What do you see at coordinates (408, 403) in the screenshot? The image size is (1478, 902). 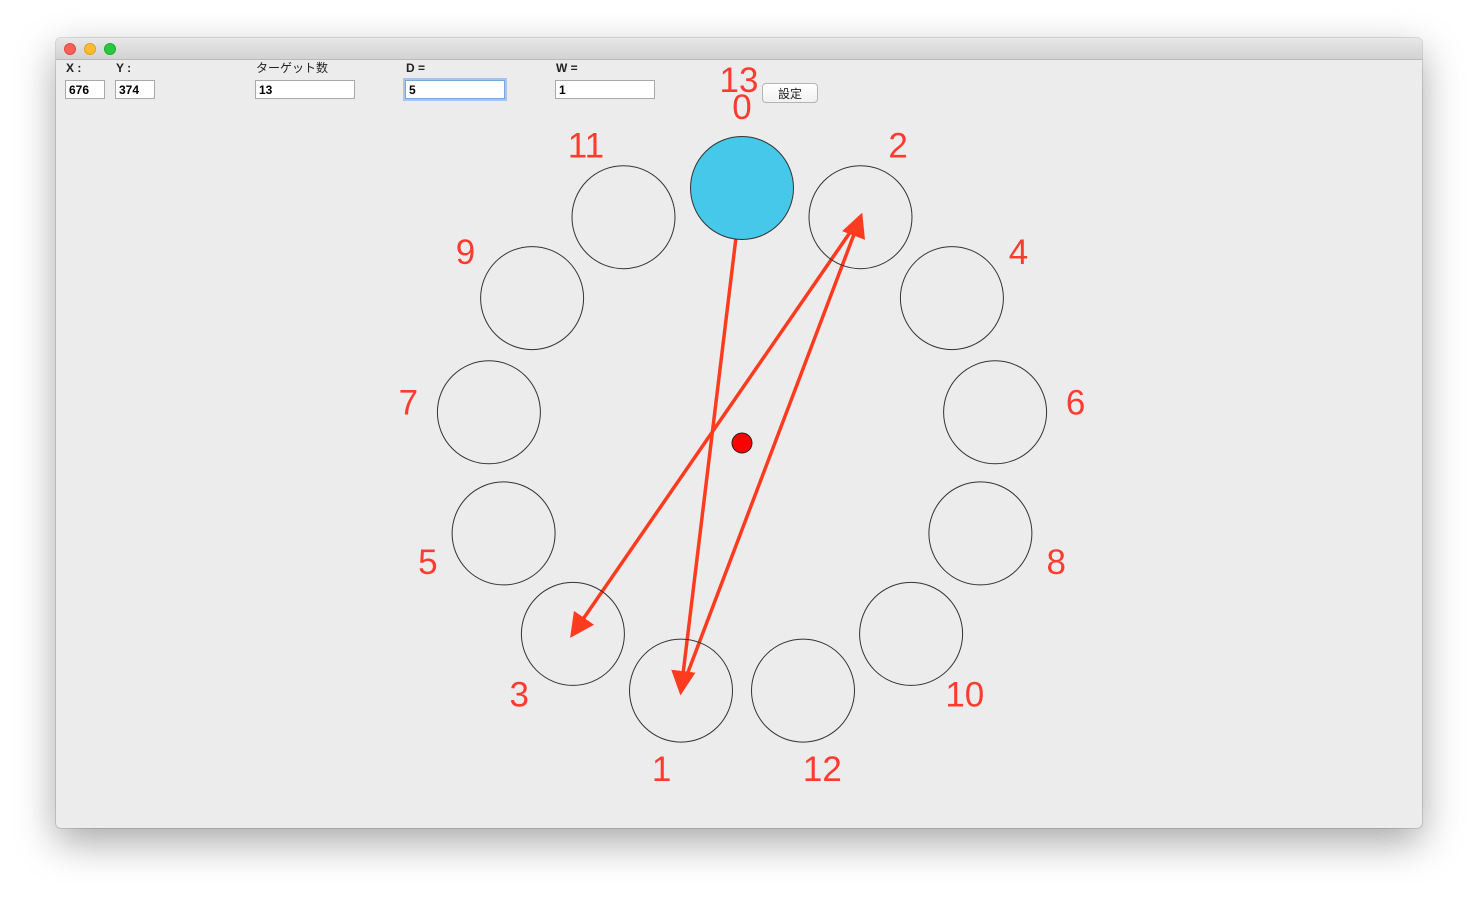 I see `target-label-7: 7` at bounding box center [408, 403].